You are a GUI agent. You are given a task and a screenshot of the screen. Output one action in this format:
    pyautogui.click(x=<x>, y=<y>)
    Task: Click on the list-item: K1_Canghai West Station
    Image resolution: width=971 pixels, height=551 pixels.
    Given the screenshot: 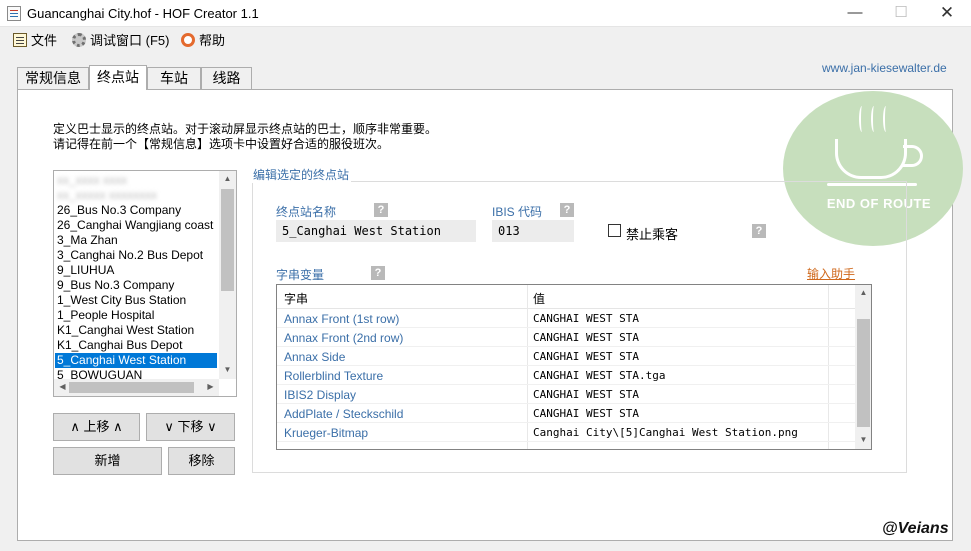 What is the action you would take?
    pyautogui.click(x=136, y=330)
    